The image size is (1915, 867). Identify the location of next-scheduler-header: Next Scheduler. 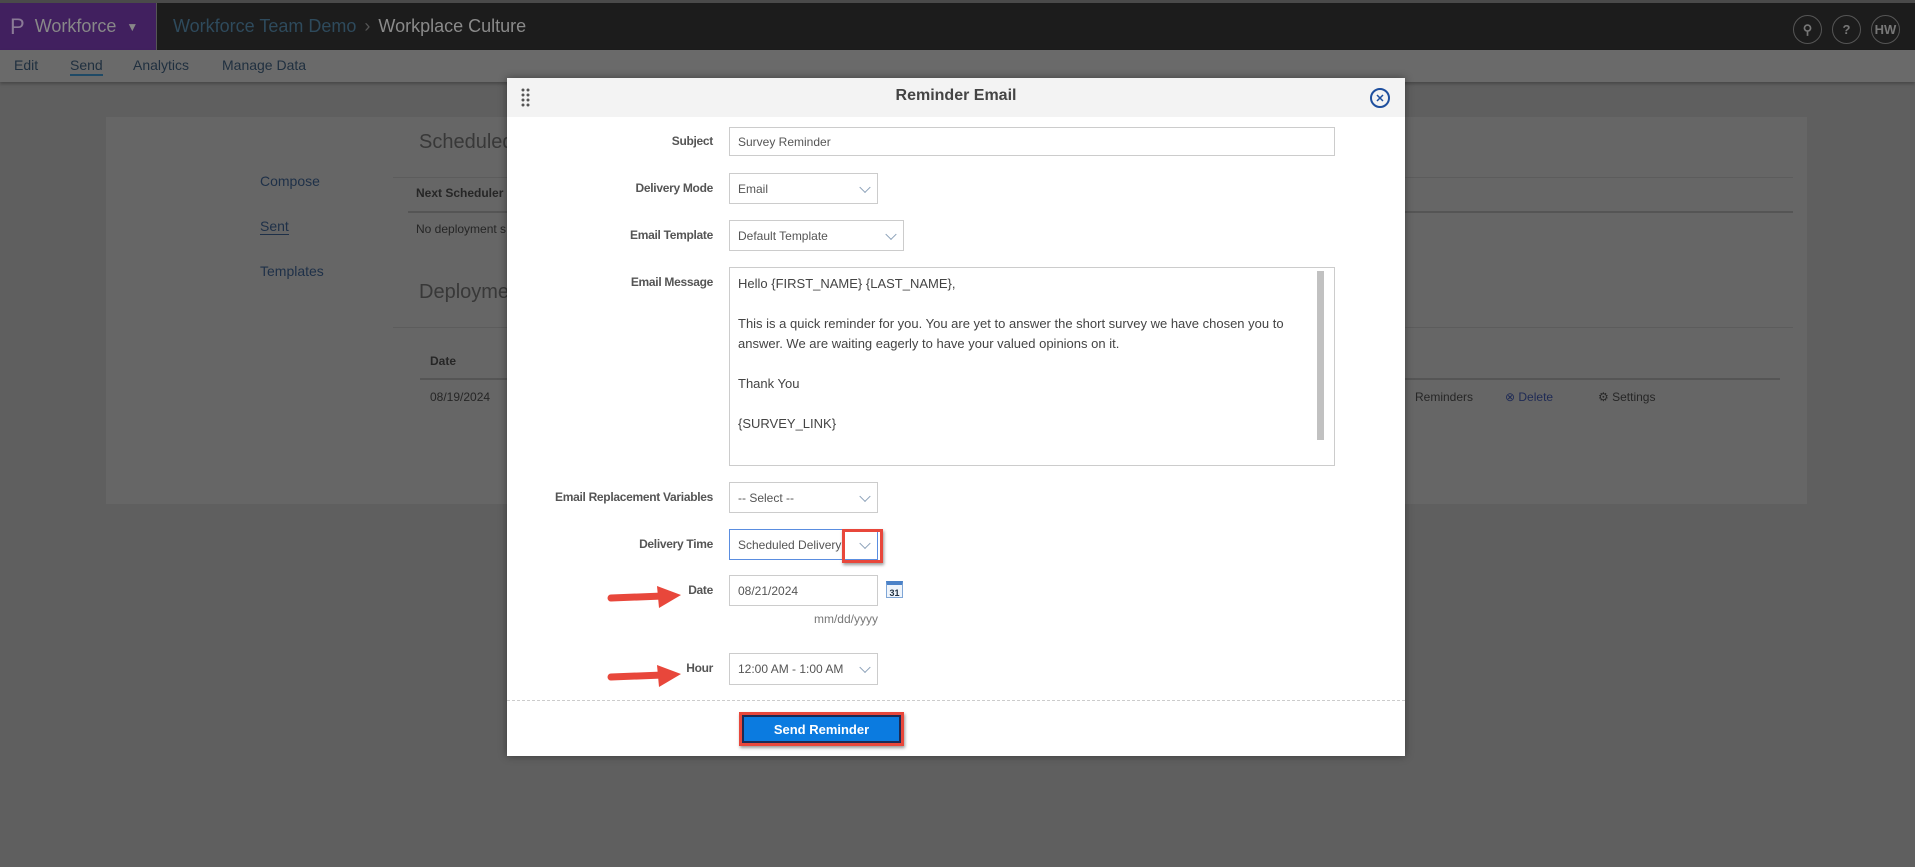
(460, 193).